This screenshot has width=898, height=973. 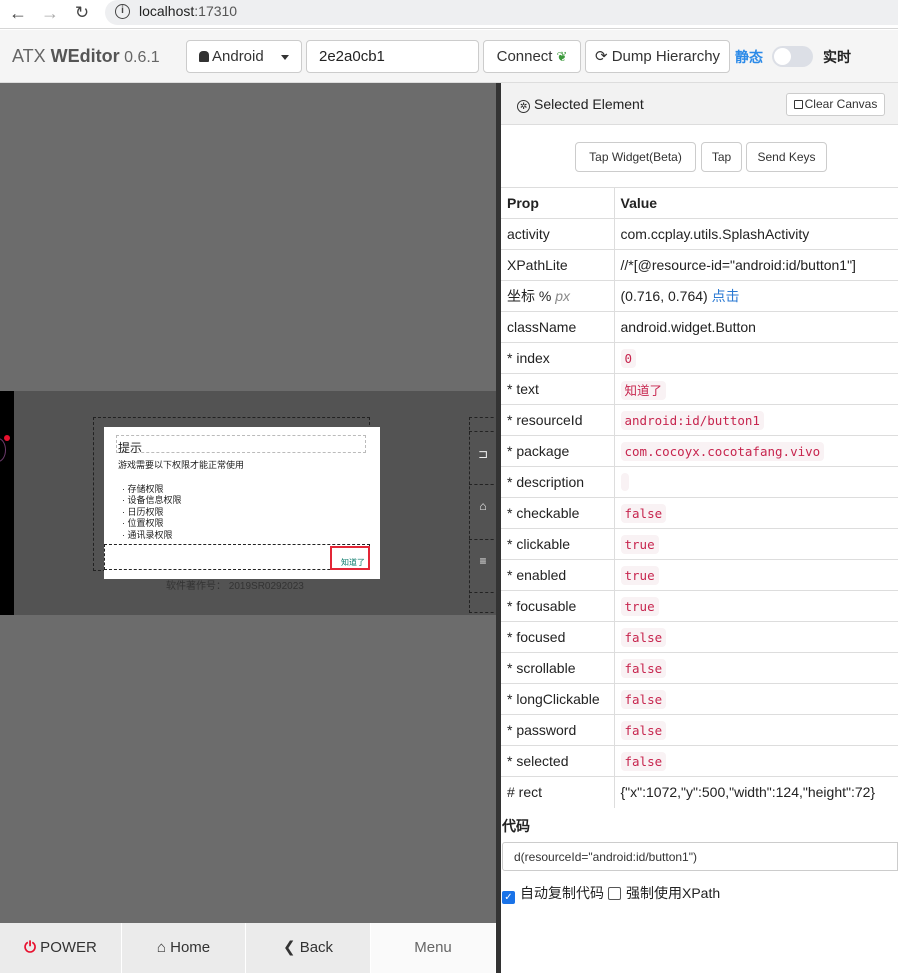 What do you see at coordinates (188, 947) in the screenshot?
I see `home-label: Home` at bounding box center [188, 947].